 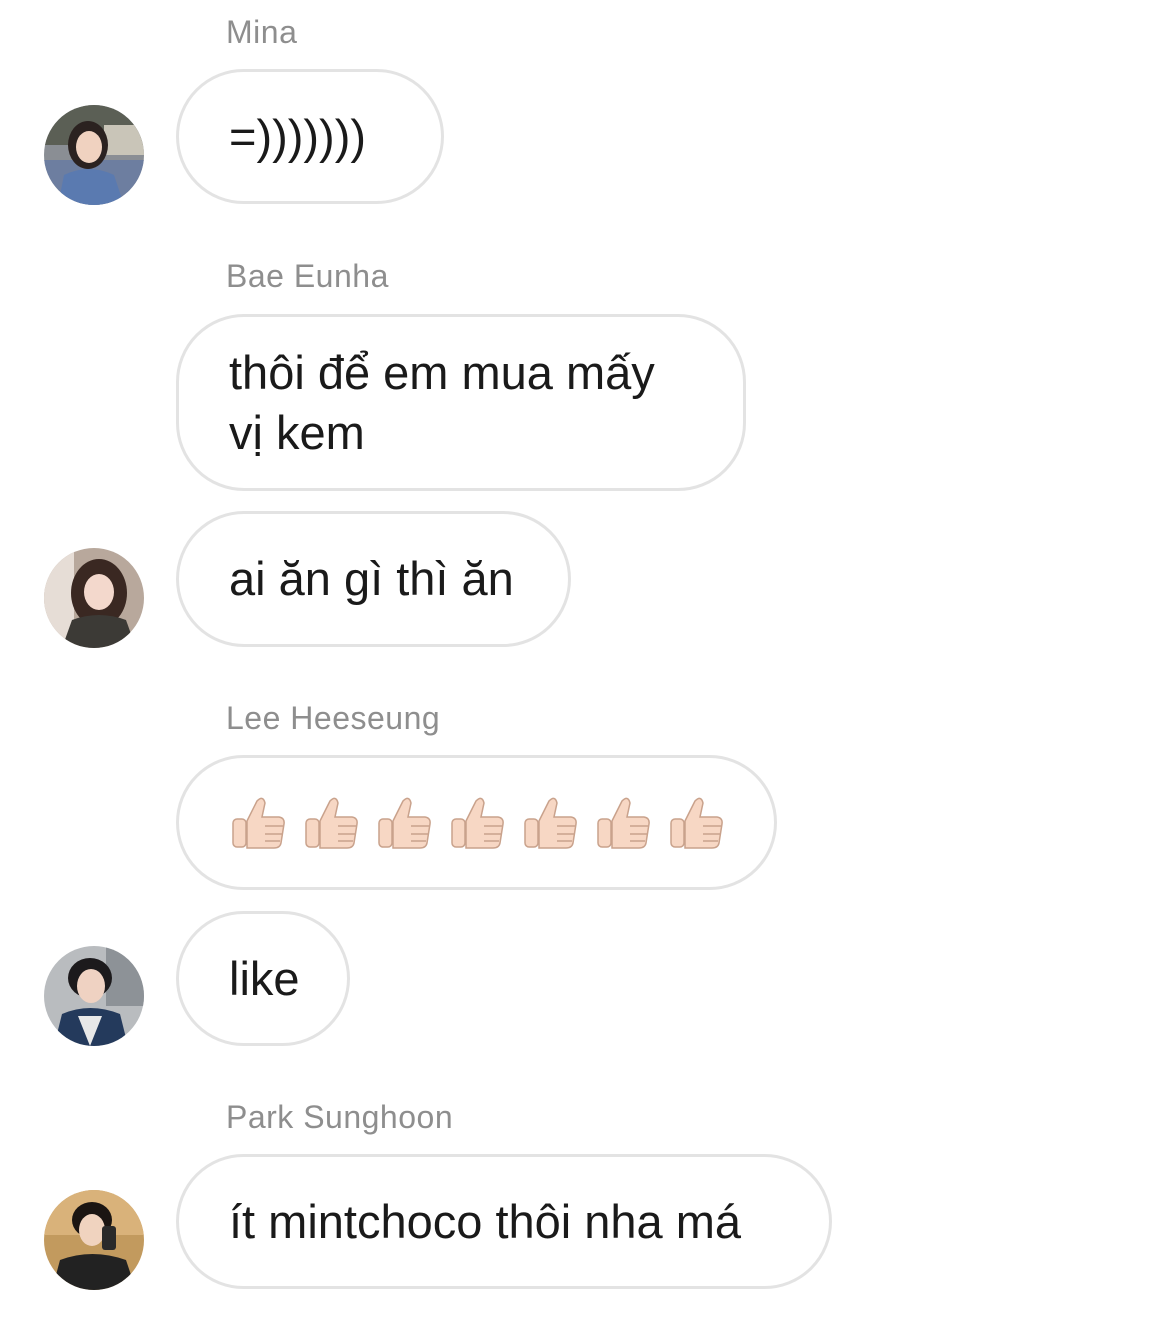 What do you see at coordinates (94, 598) in the screenshot?
I see `avatar-bae-eunha` at bounding box center [94, 598].